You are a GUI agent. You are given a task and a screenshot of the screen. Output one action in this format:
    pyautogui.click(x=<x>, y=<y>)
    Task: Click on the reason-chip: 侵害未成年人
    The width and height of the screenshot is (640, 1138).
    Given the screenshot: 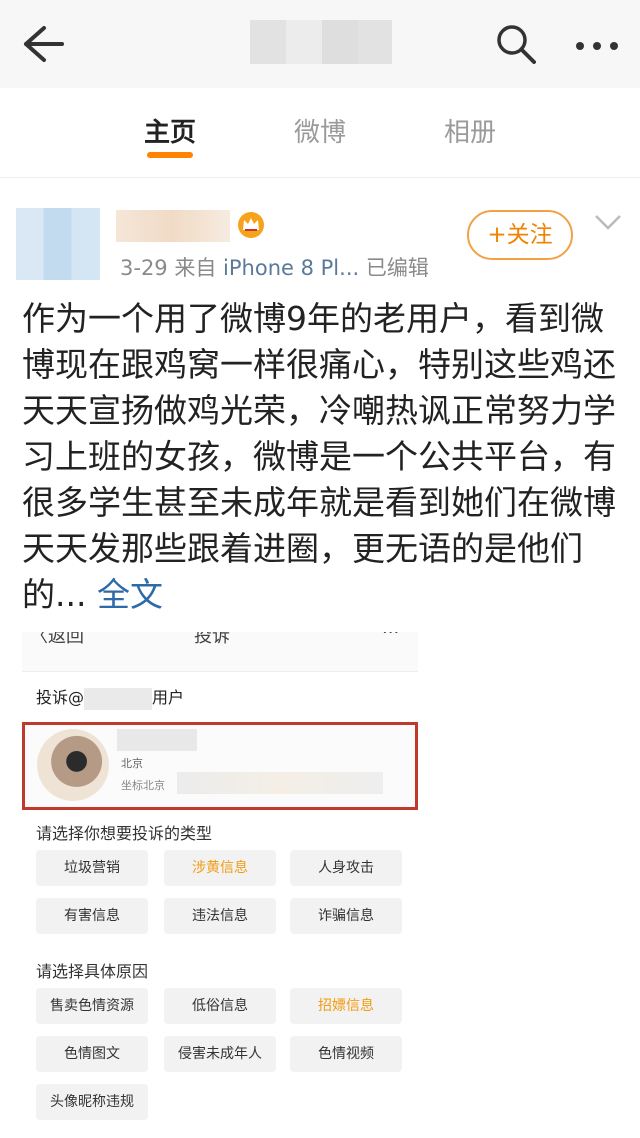 What is the action you would take?
    pyautogui.click(x=220, y=1054)
    